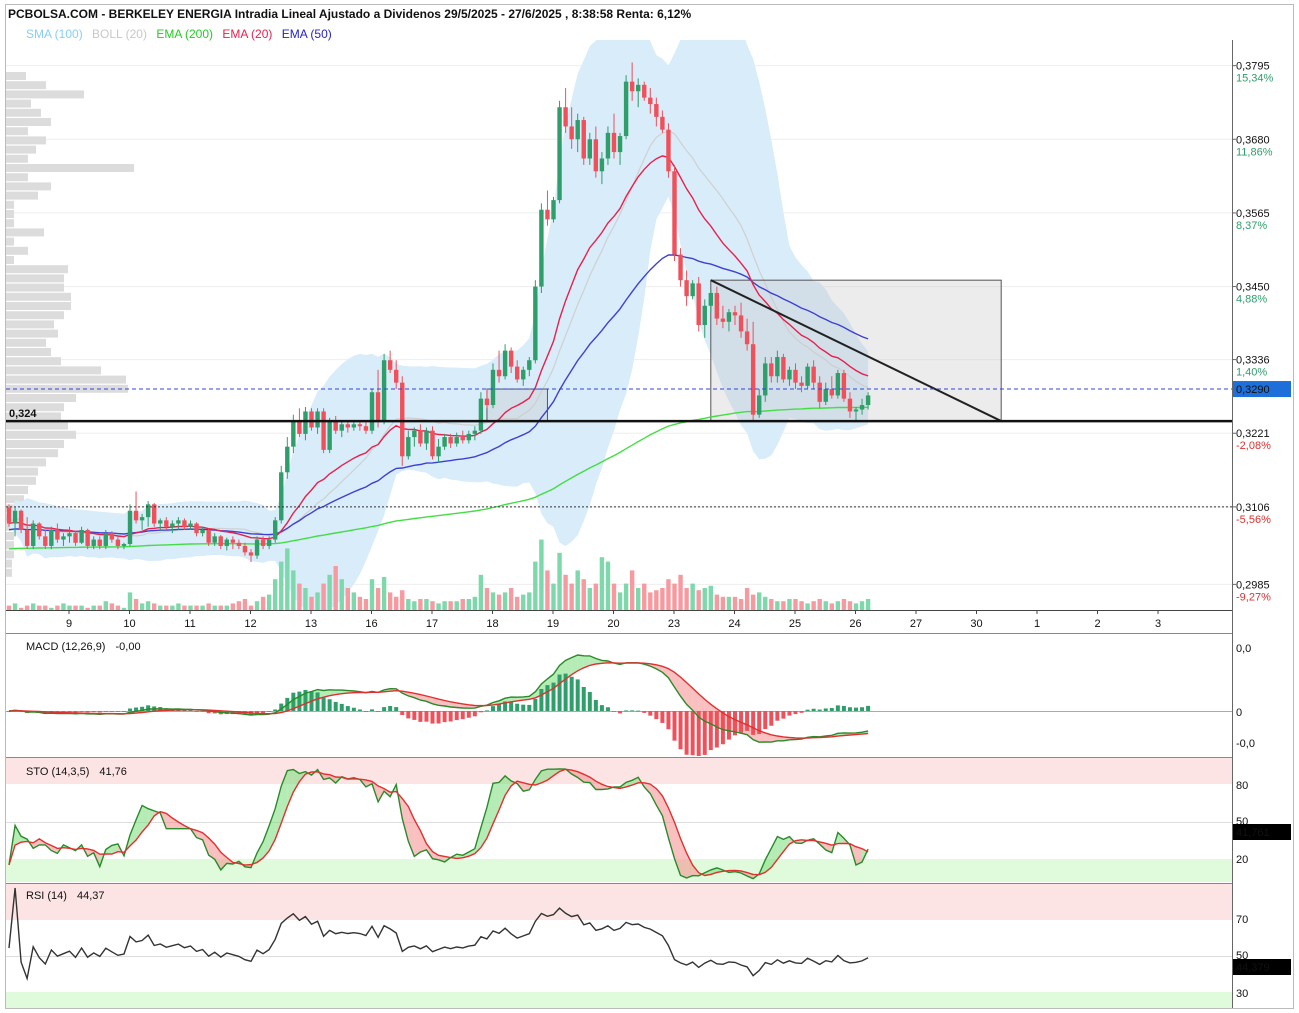 Image resolution: width=1299 pixels, height=1013 pixels. What do you see at coordinates (492, 624) in the screenshot?
I see `x-tick-label: 18` at bounding box center [492, 624].